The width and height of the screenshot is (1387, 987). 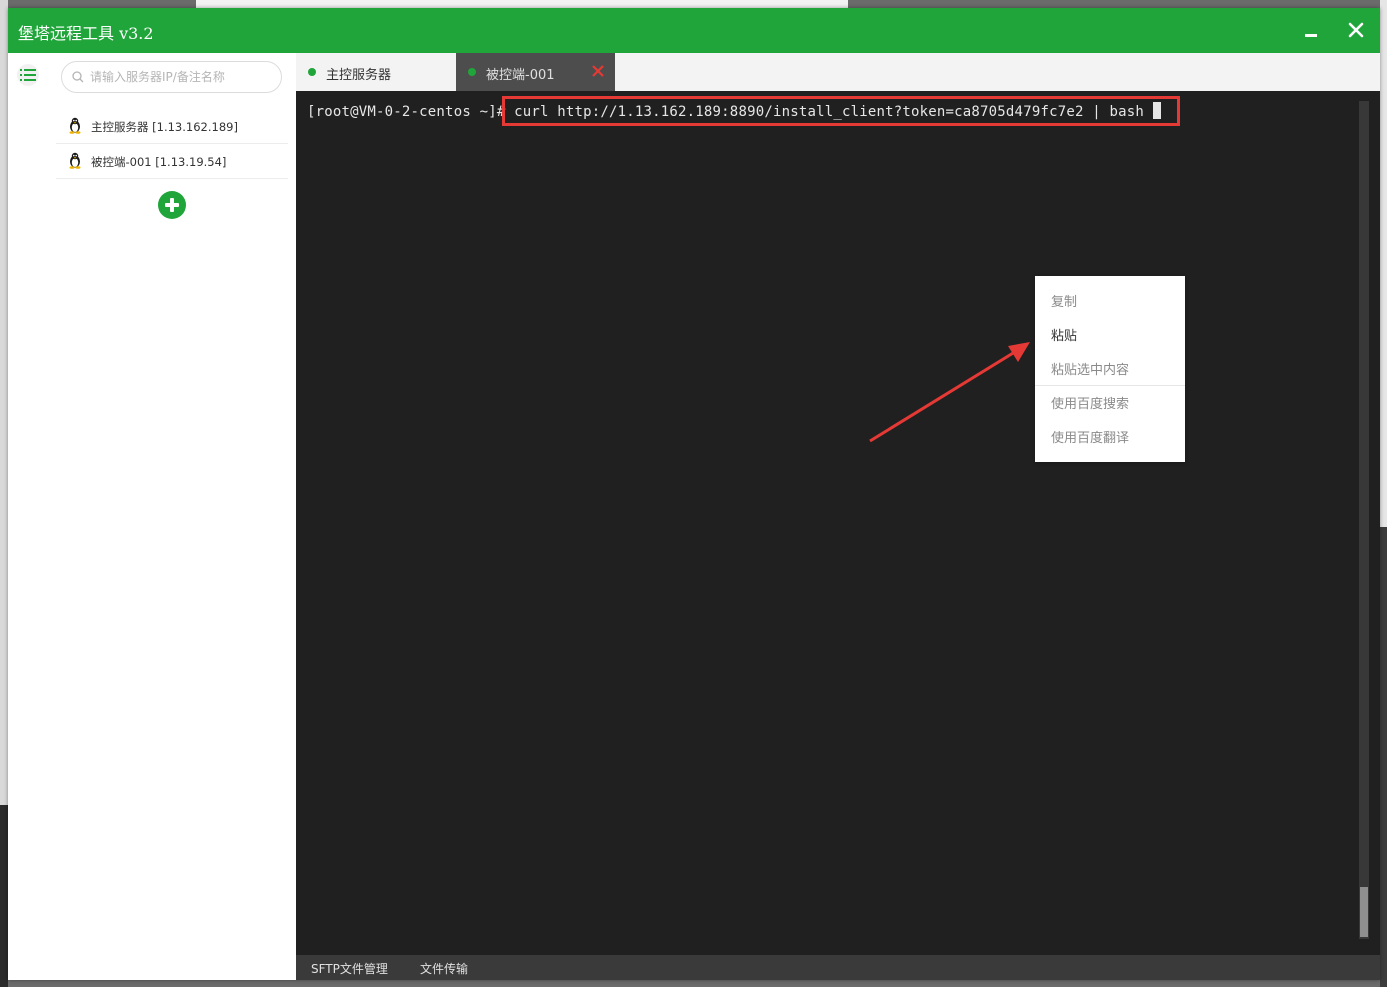 I want to click on server-name: 被控端-001 [1.13.19.54], so click(x=159, y=162).